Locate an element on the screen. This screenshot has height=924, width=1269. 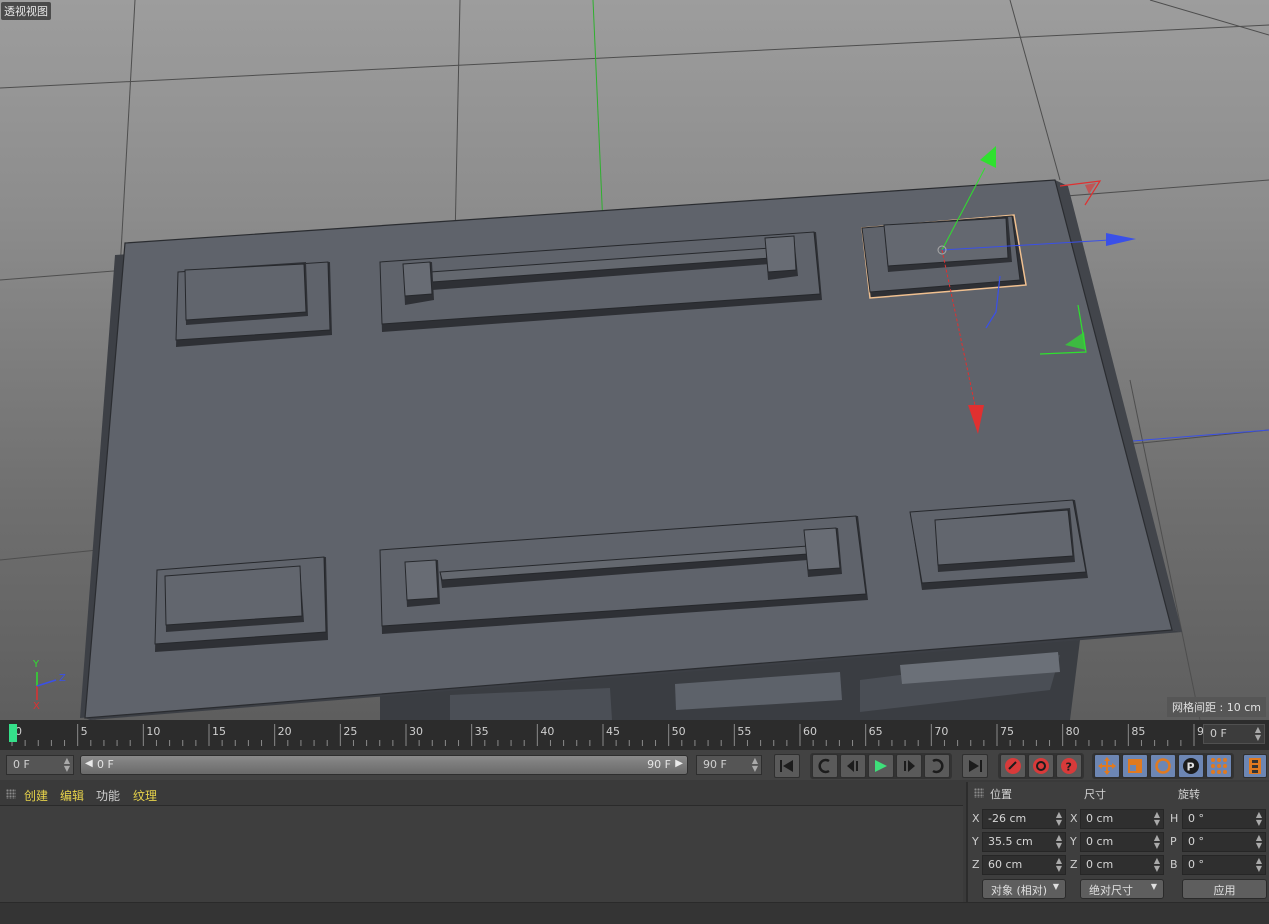
move-key-button is located at coordinates (1107, 766).